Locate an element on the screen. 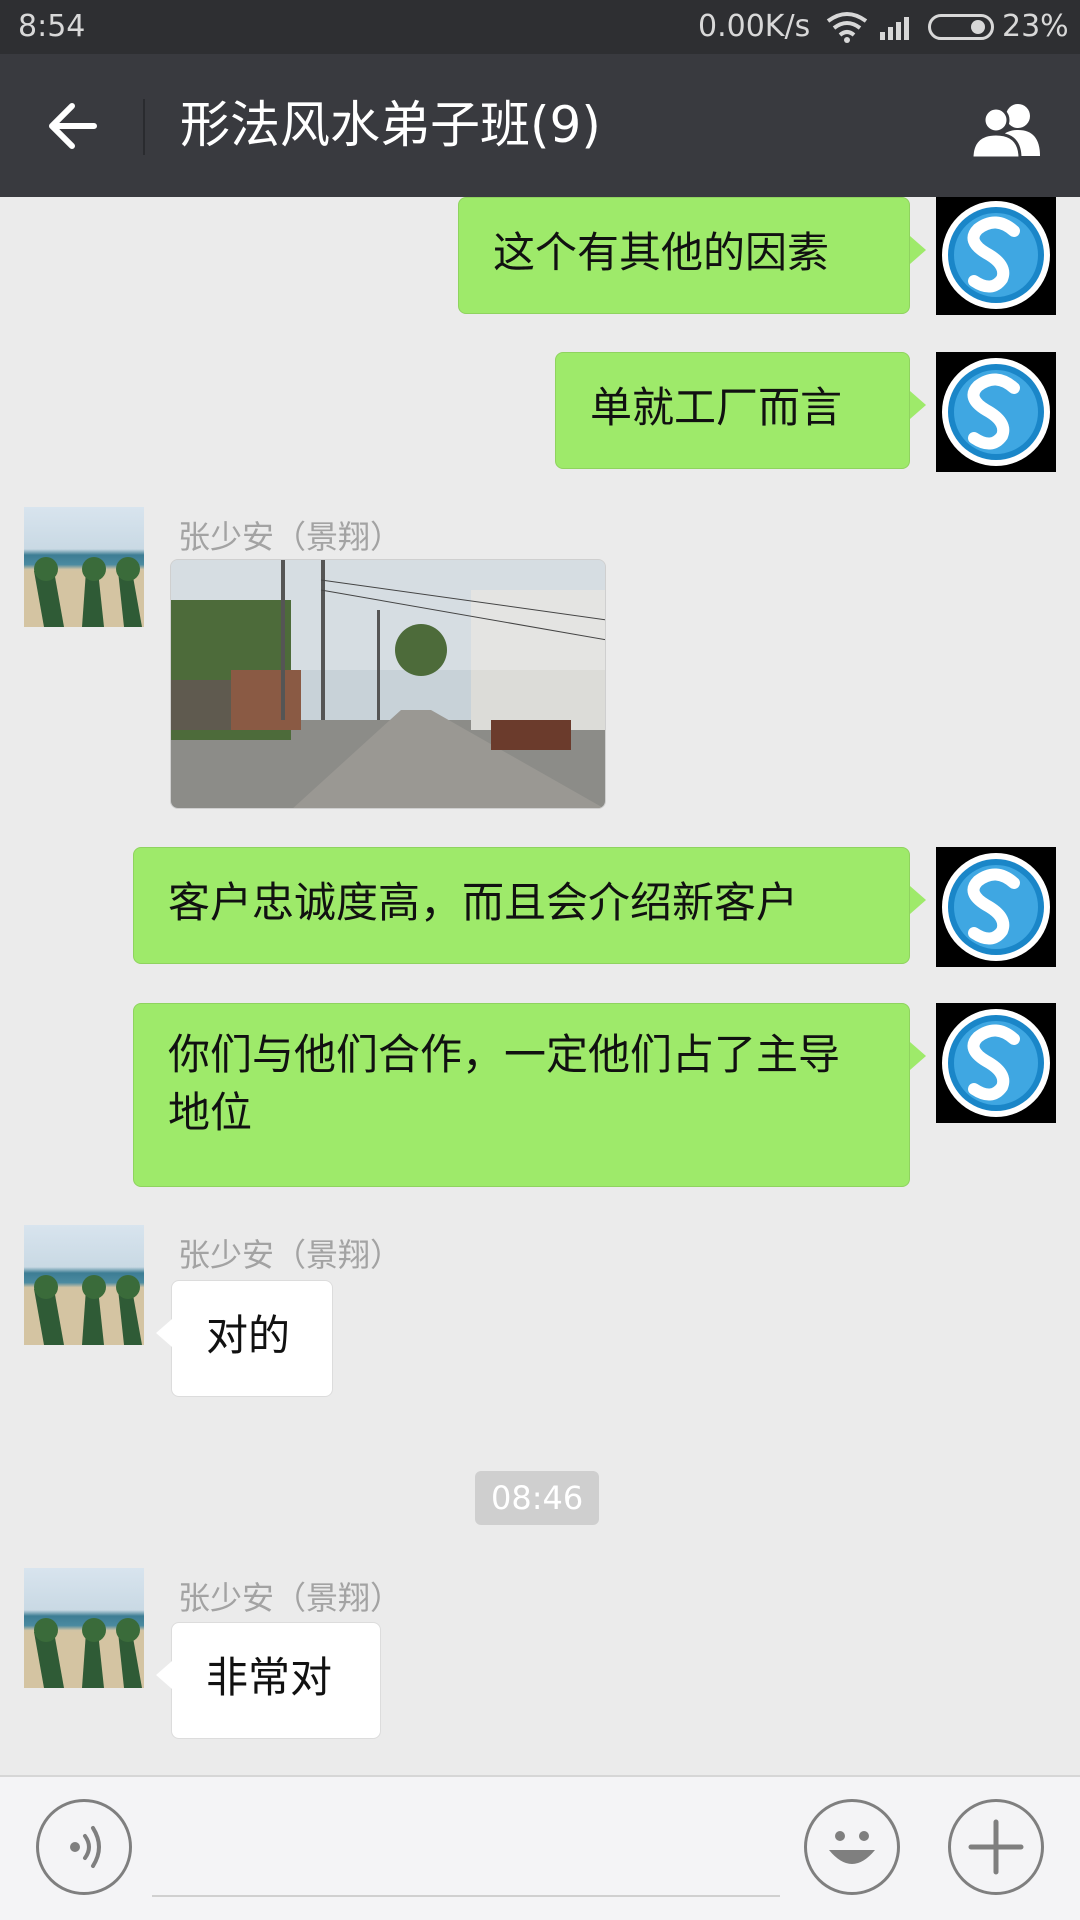  voice-button is located at coordinates (84, 1847).